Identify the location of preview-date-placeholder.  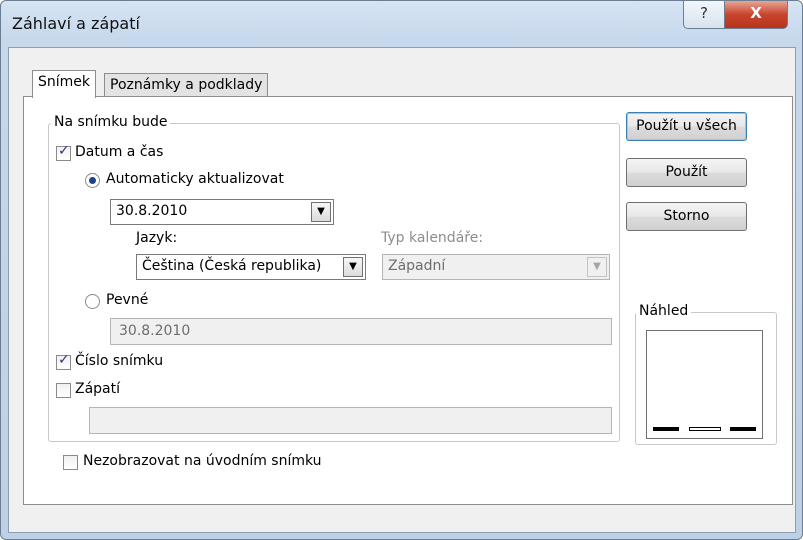
(666, 429).